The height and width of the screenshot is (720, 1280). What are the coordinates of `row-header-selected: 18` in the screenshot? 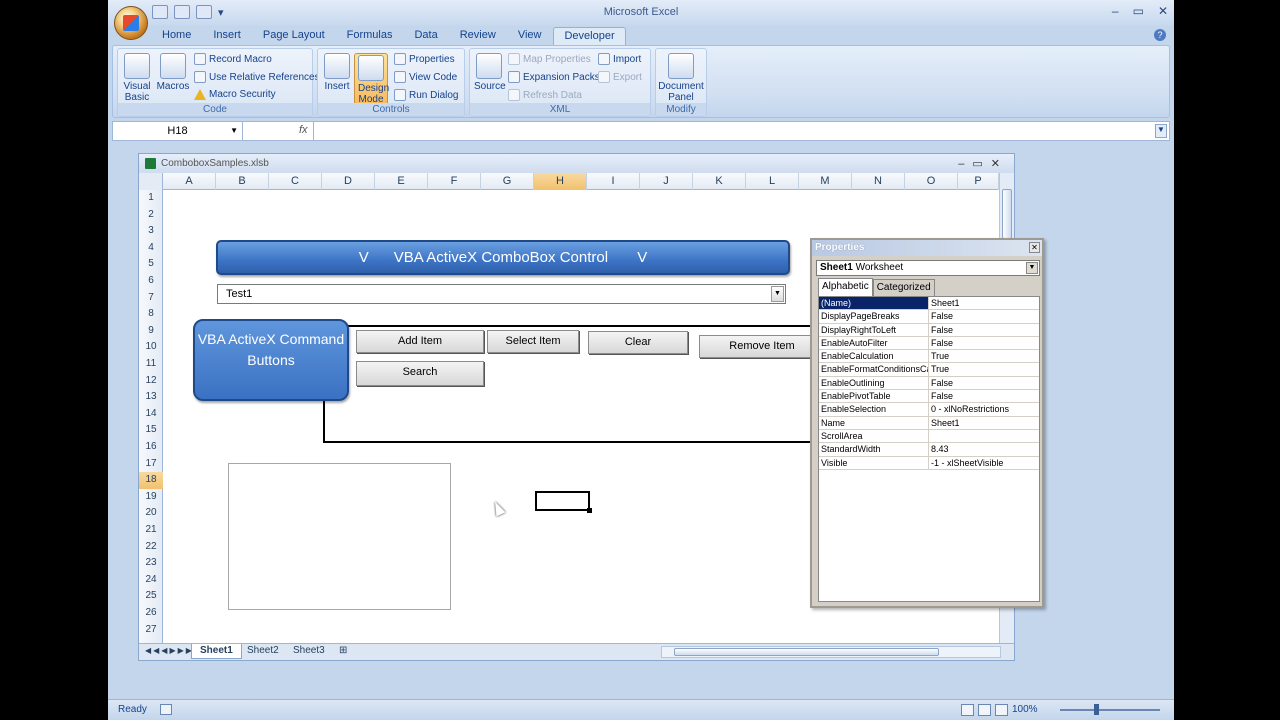 It's located at (151, 480).